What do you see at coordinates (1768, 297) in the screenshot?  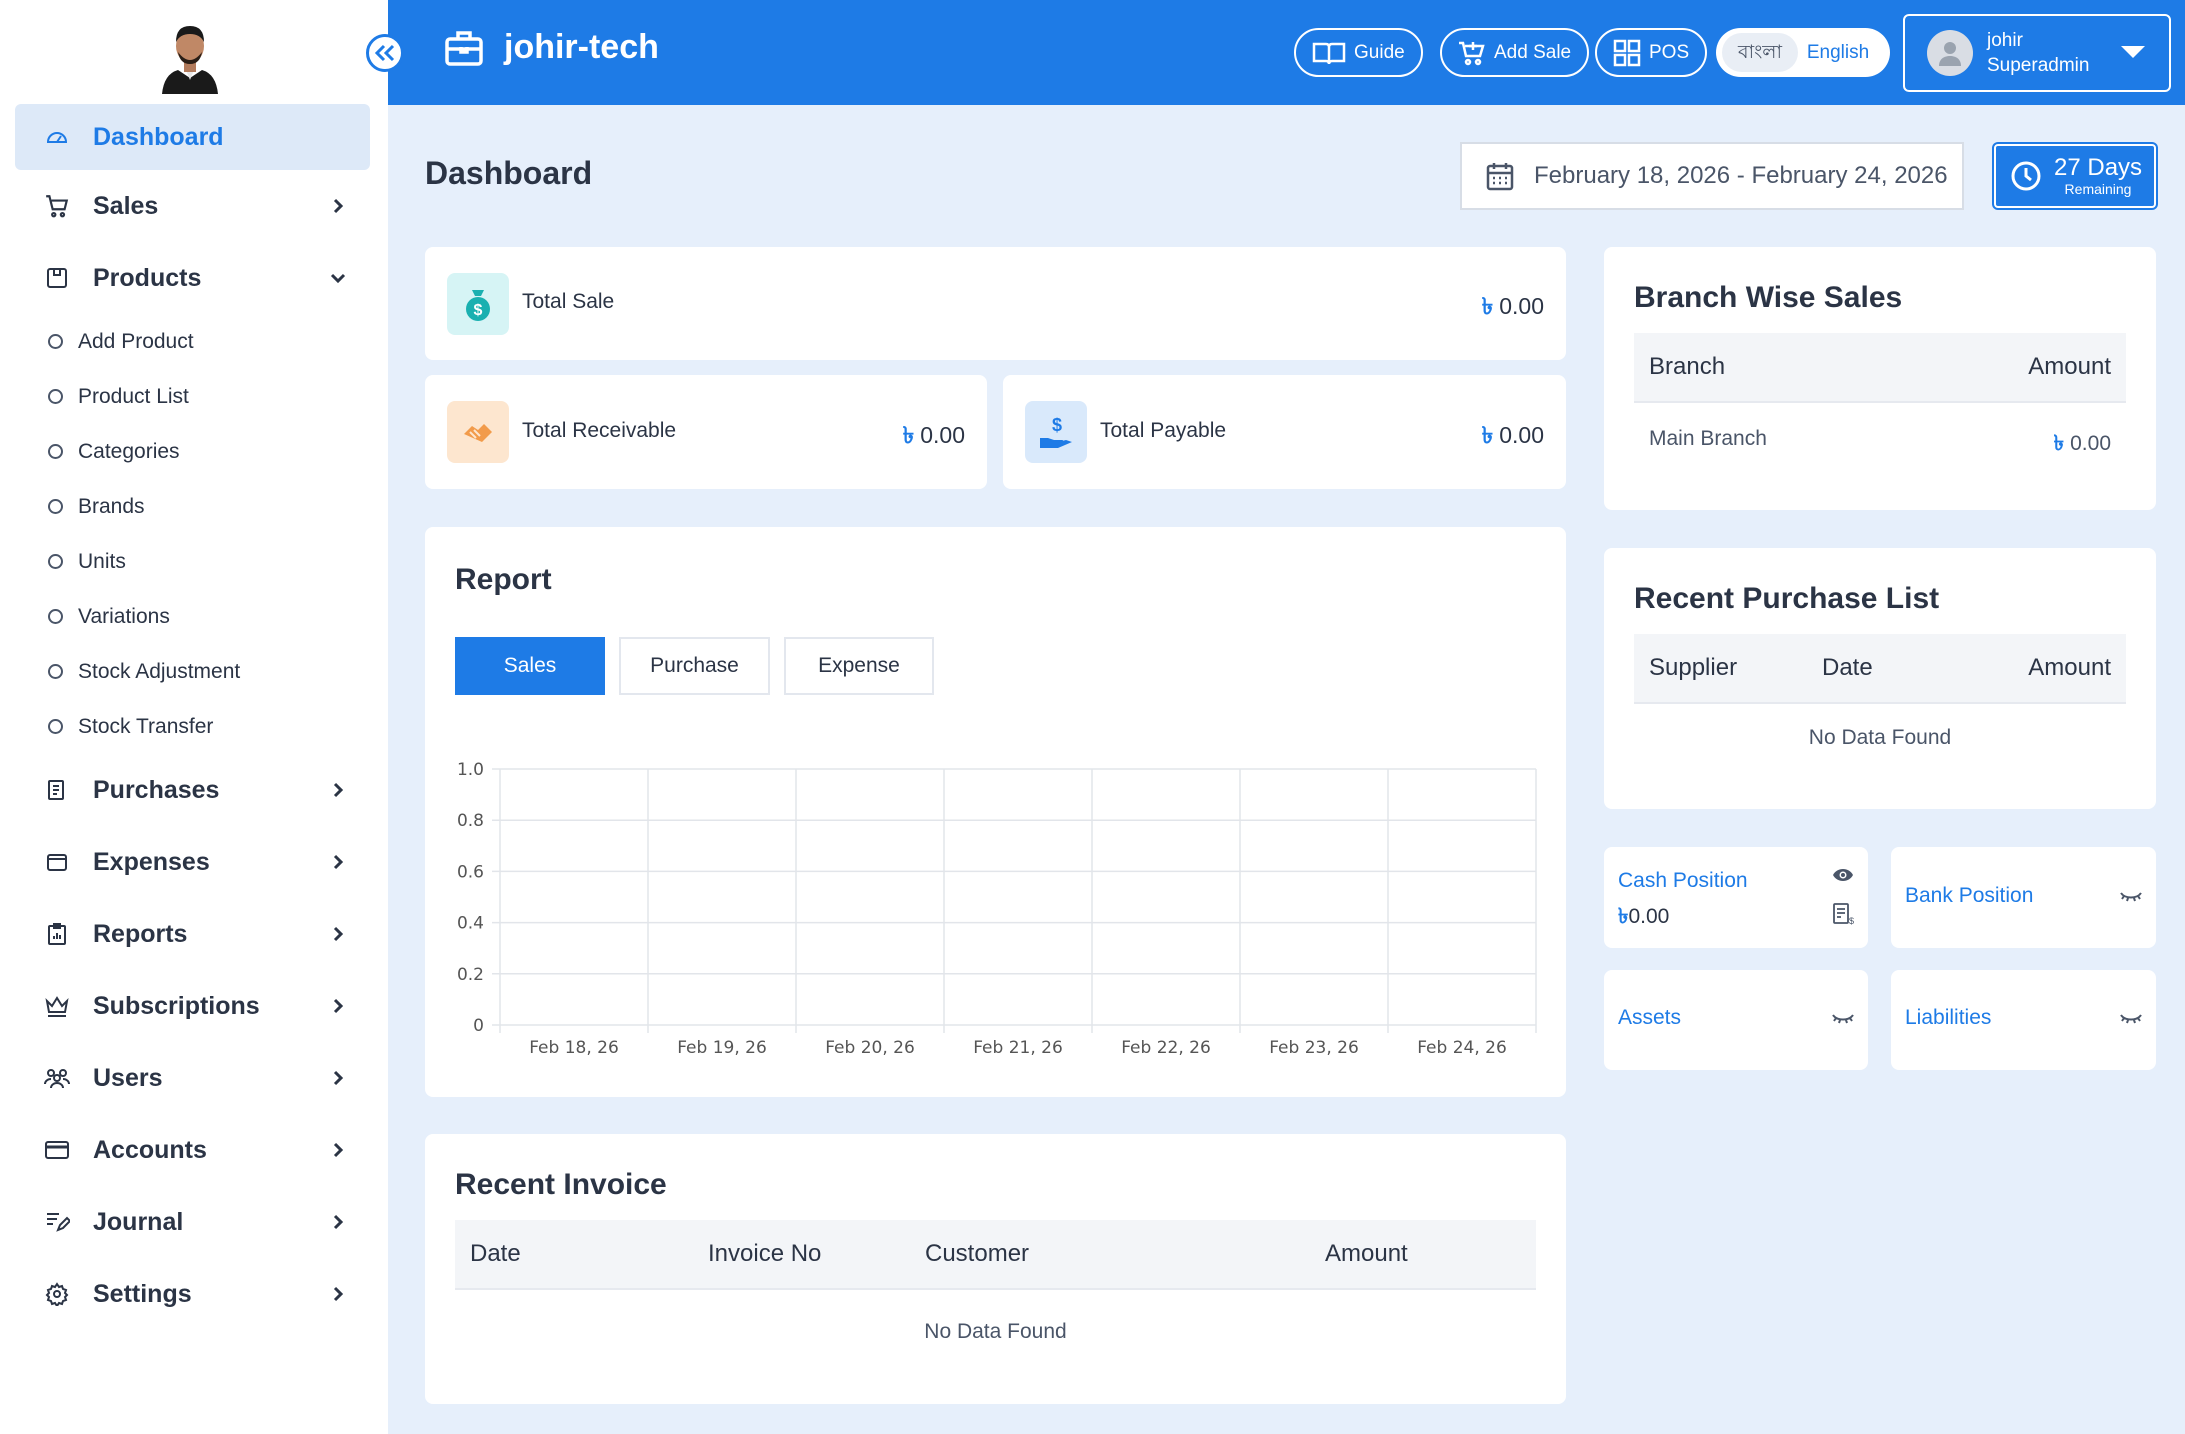 I see `branch-sales-title: Branch Wise Sales` at bounding box center [1768, 297].